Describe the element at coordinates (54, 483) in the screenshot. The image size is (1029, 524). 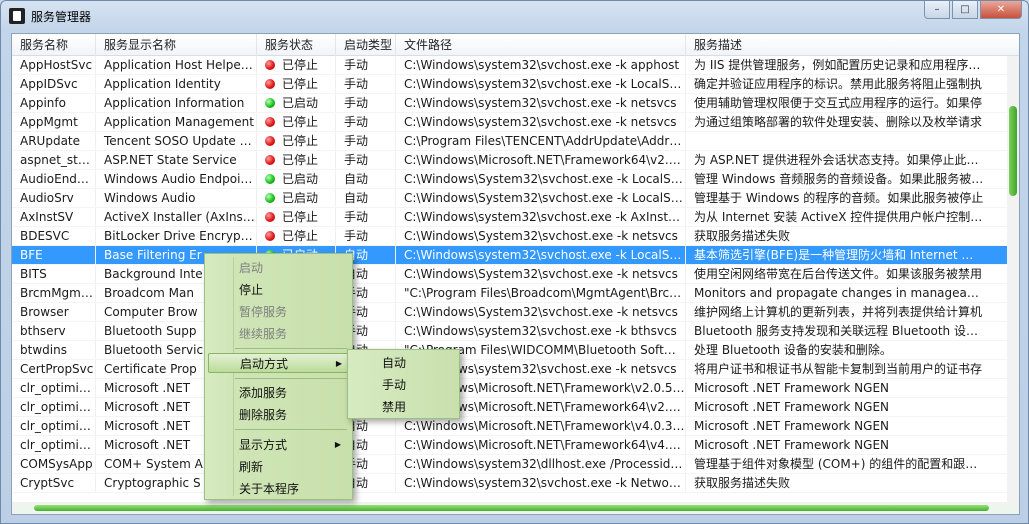
I see `service-name-cell: CryptSvc` at that location.